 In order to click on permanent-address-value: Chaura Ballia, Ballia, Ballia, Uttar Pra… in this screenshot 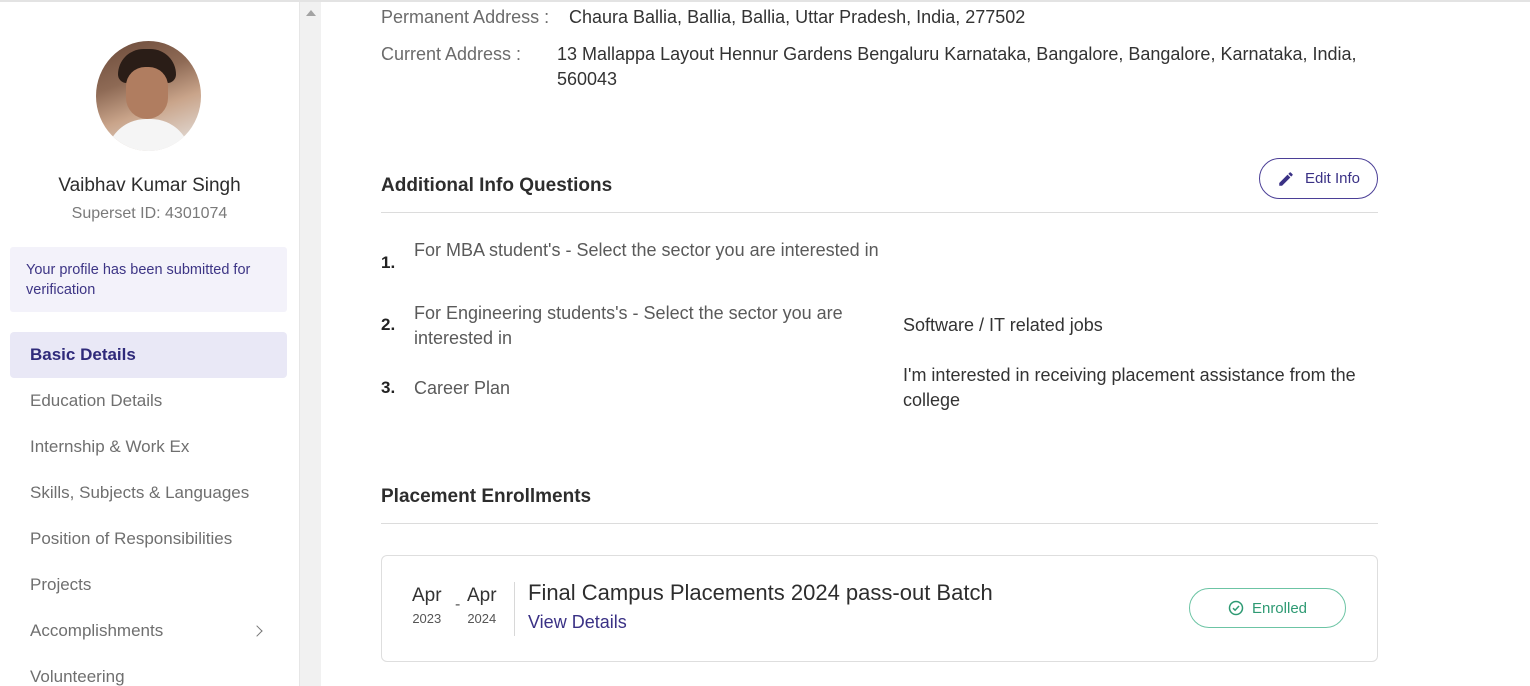, I will do `click(797, 17)`.